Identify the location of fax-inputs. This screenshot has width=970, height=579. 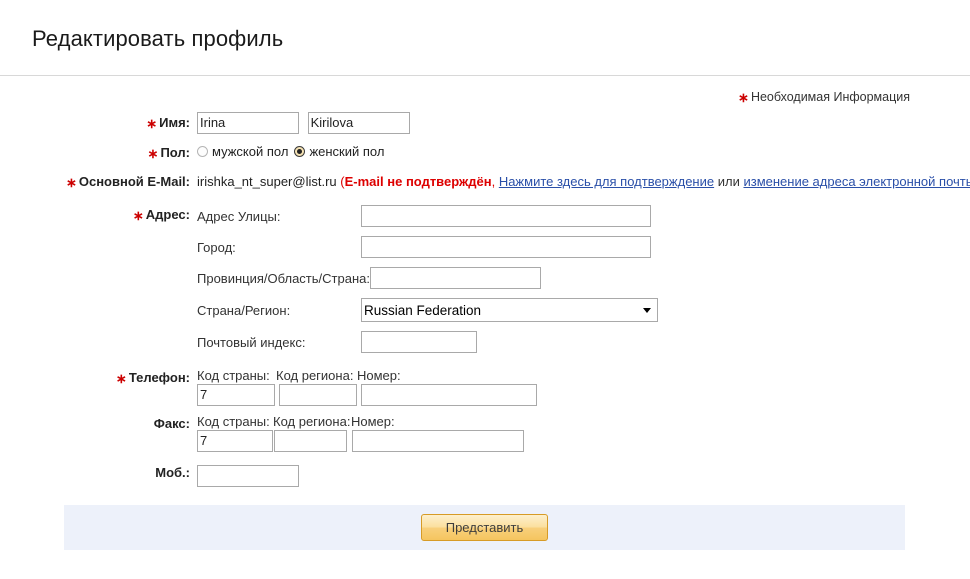
(583, 441).